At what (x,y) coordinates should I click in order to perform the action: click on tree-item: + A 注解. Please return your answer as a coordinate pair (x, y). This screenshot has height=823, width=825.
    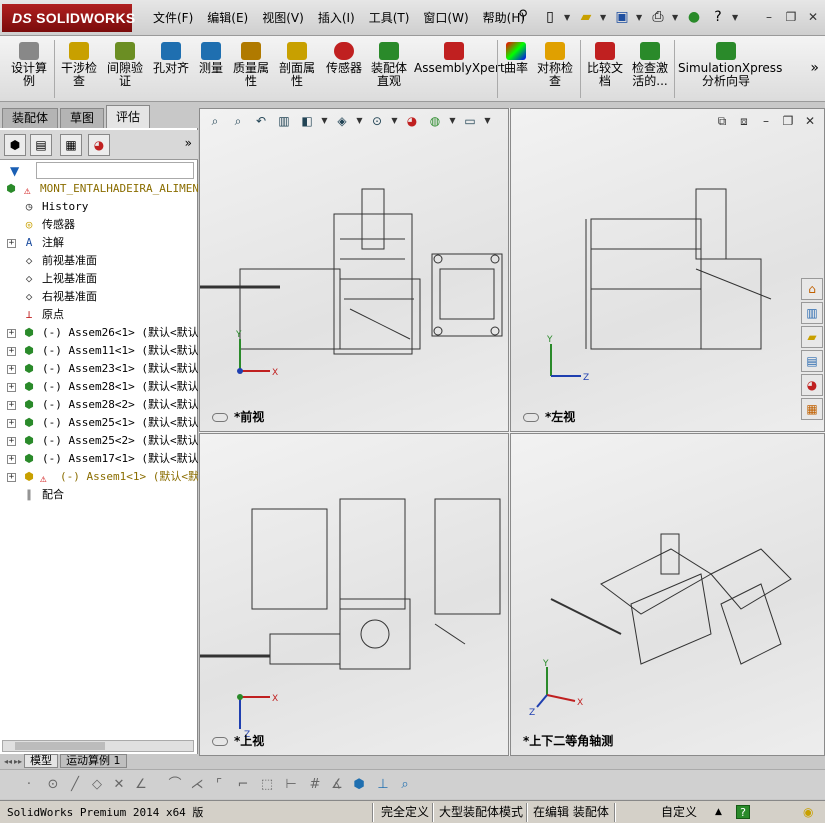
    Looking at the image, I should click on (99, 243).